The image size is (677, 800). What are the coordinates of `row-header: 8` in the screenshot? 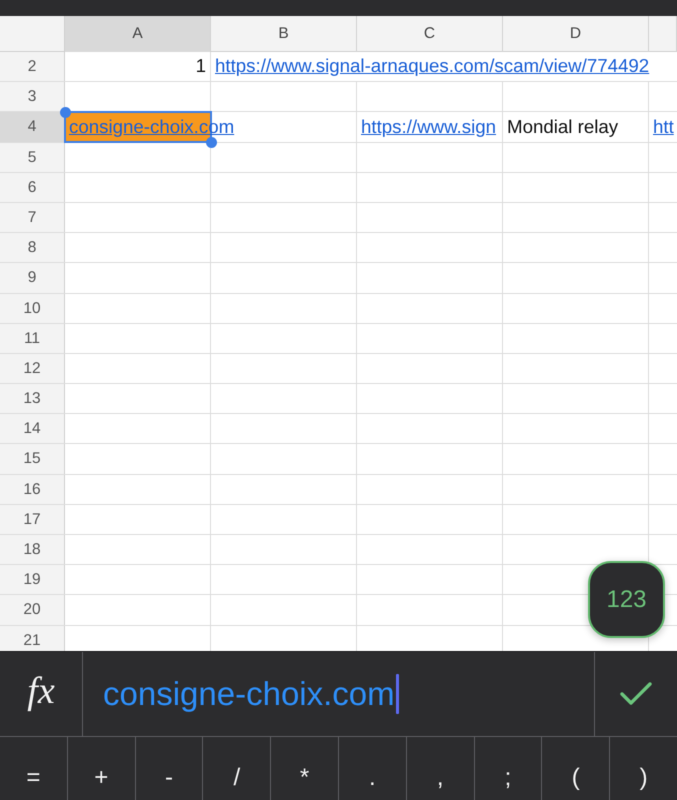 It's located at (32, 247).